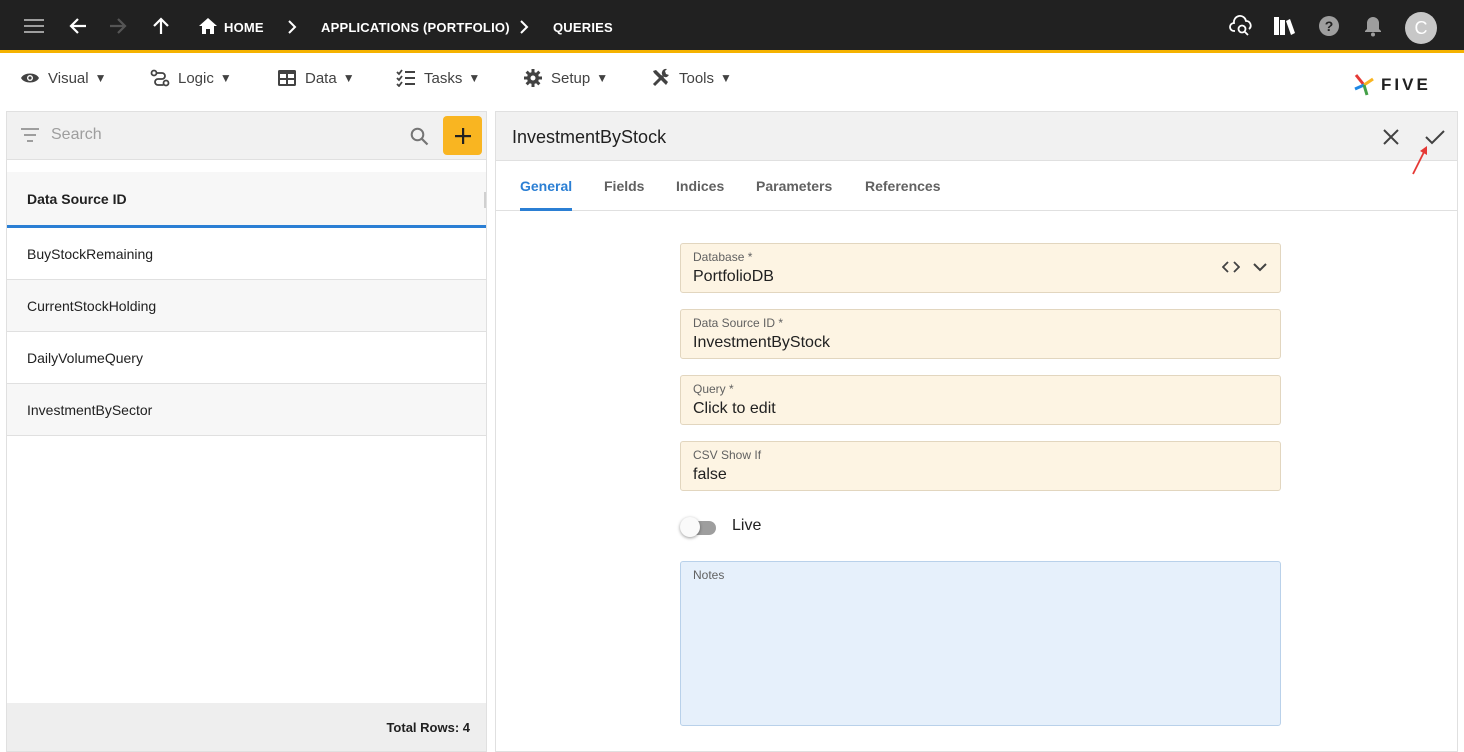 Image resolution: width=1464 pixels, height=752 pixels. What do you see at coordinates (727, 455) in the screenshot?
I see `csv-show-if-label: CSV Show If` at bounding box center [727, 455].